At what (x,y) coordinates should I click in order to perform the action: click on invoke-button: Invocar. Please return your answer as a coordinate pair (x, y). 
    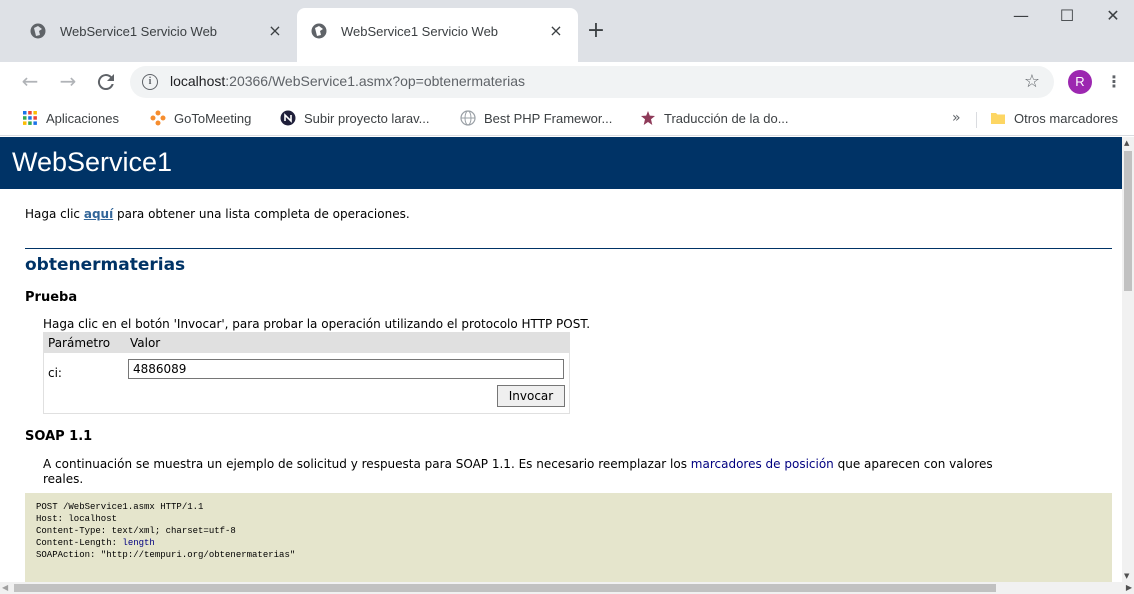
    Looking at the image, I should click on (531, 396).